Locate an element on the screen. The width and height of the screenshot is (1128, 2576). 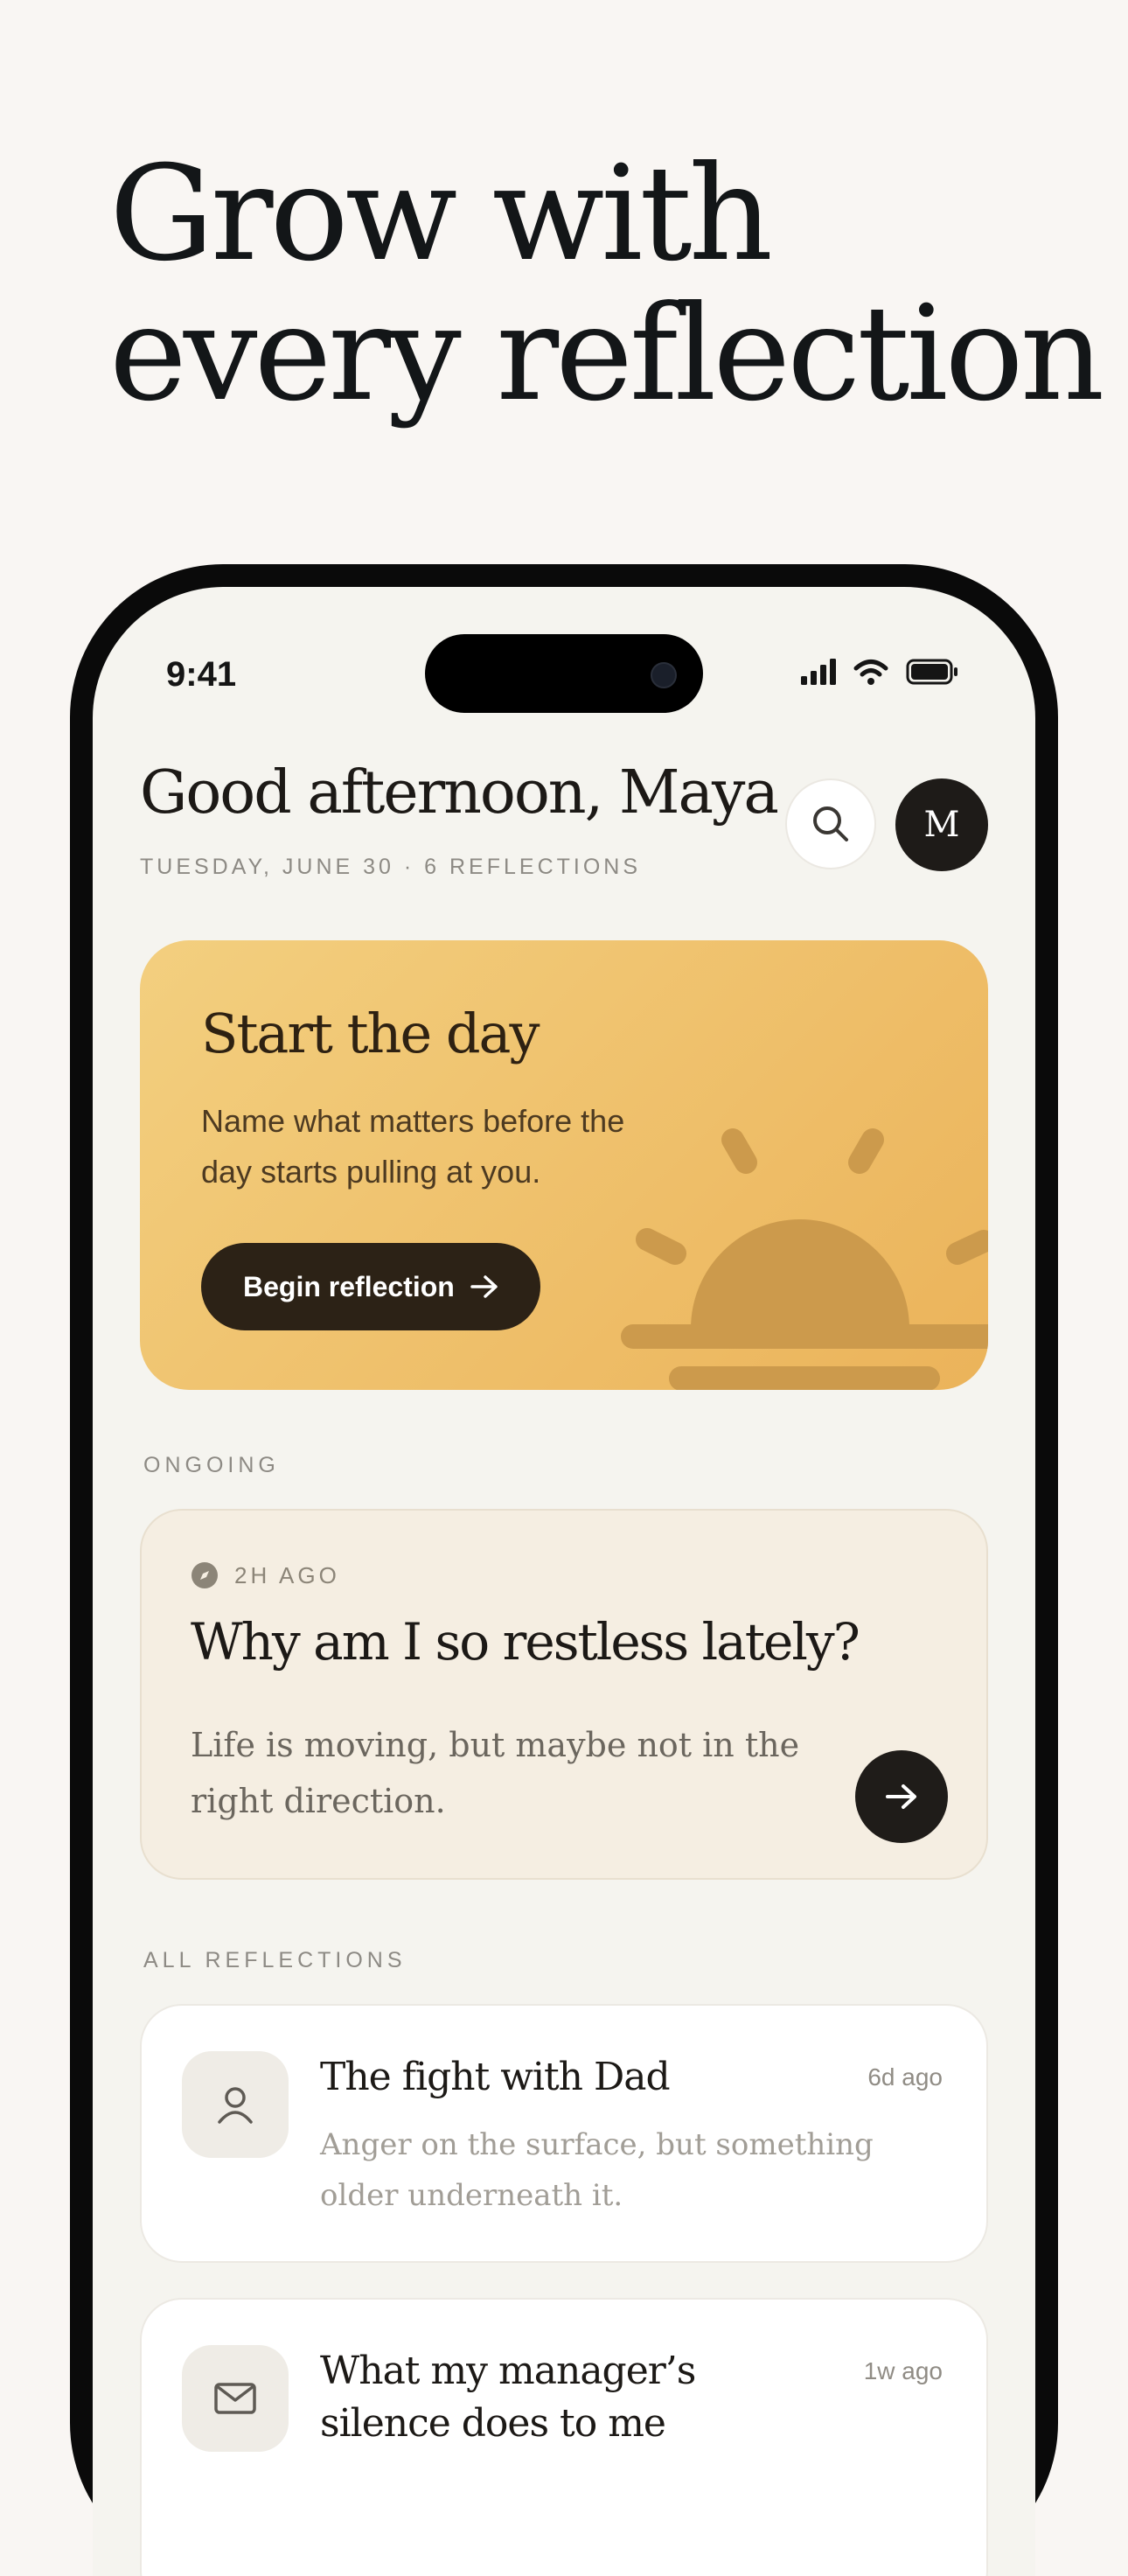
avatar: M is located at coordinates (941, 824).